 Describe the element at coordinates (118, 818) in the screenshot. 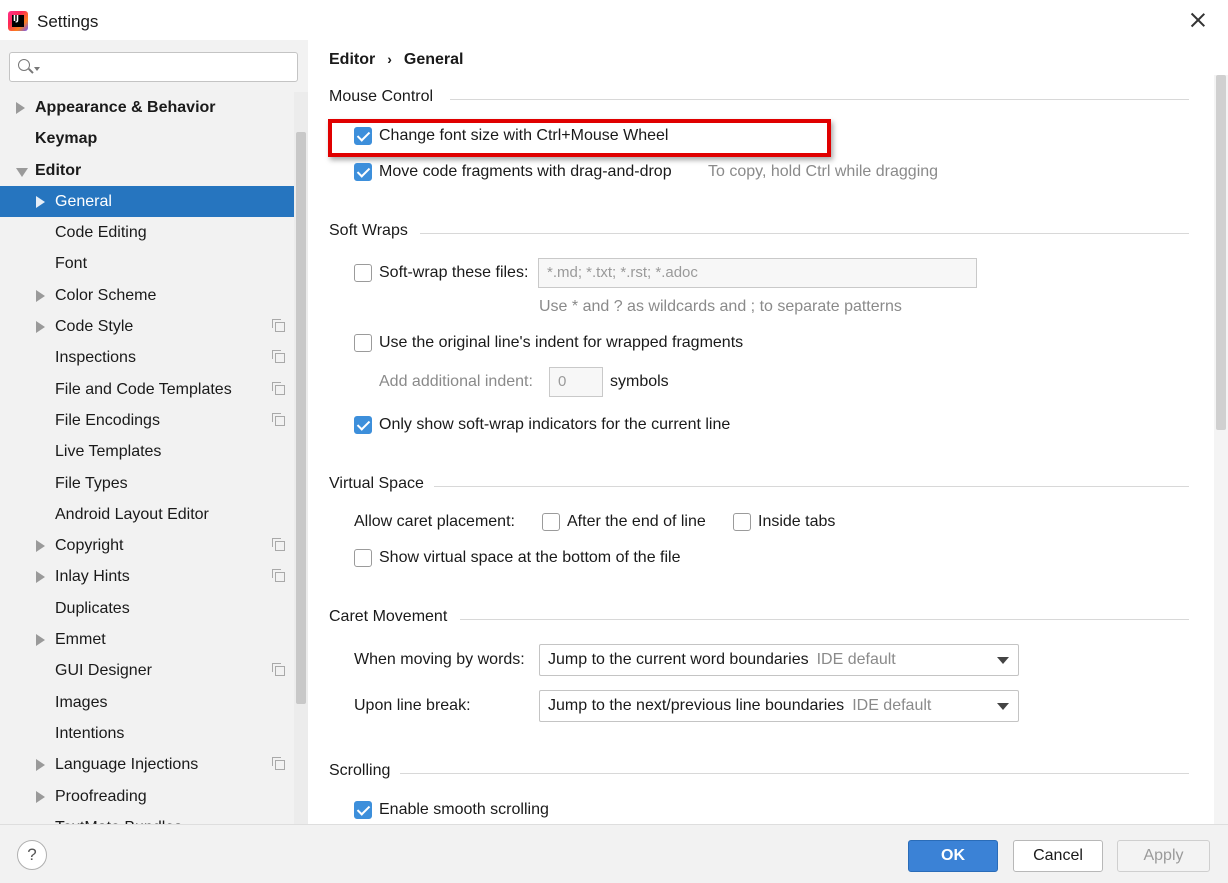

I see `sidebar-item-label: TextMate Bundles` at that location.